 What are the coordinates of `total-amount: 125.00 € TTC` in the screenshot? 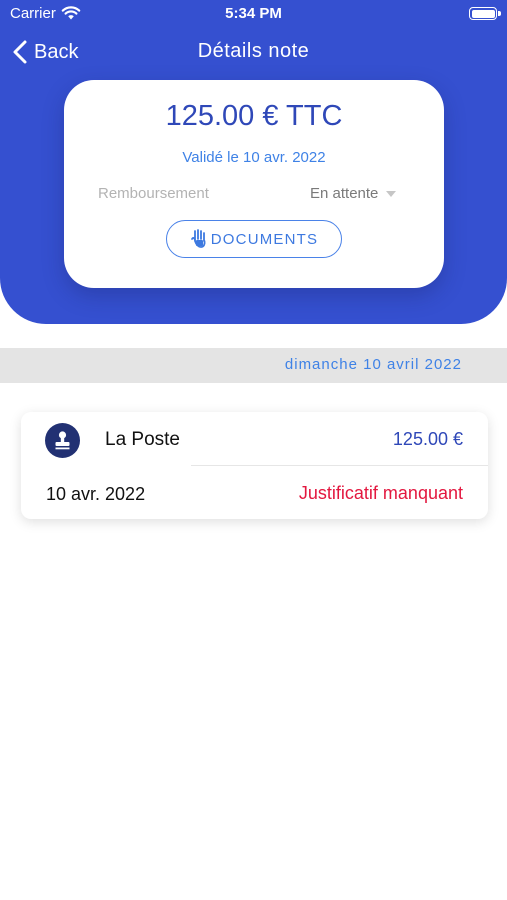 It's located at (254, 116).